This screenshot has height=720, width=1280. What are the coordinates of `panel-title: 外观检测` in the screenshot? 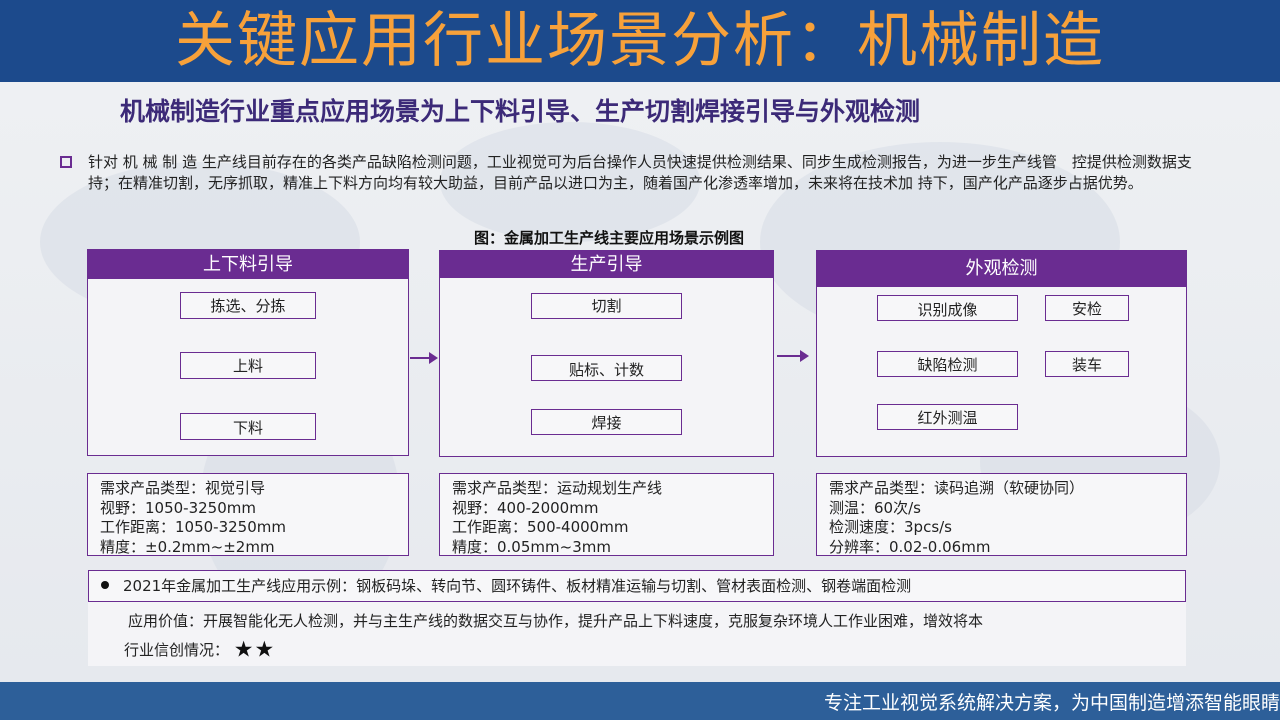 It's located at (1001, 269).